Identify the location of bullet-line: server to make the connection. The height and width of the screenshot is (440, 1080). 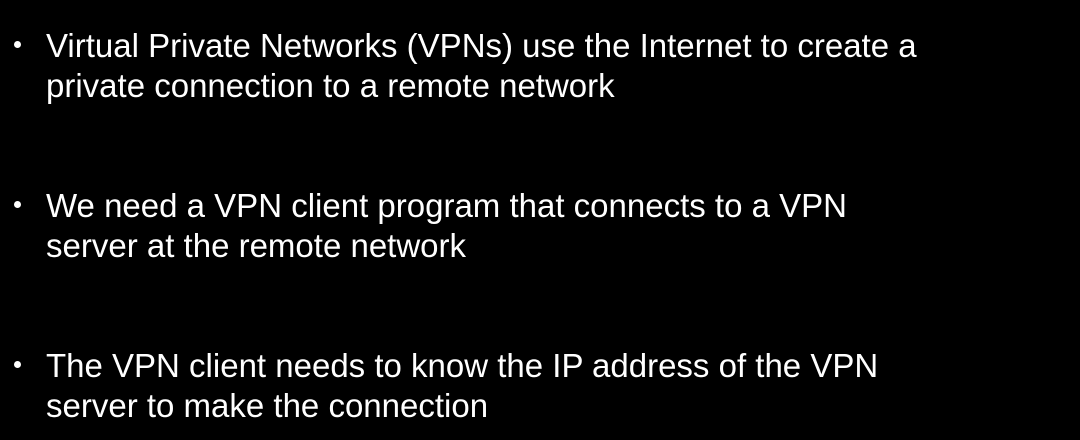
(267, 405).